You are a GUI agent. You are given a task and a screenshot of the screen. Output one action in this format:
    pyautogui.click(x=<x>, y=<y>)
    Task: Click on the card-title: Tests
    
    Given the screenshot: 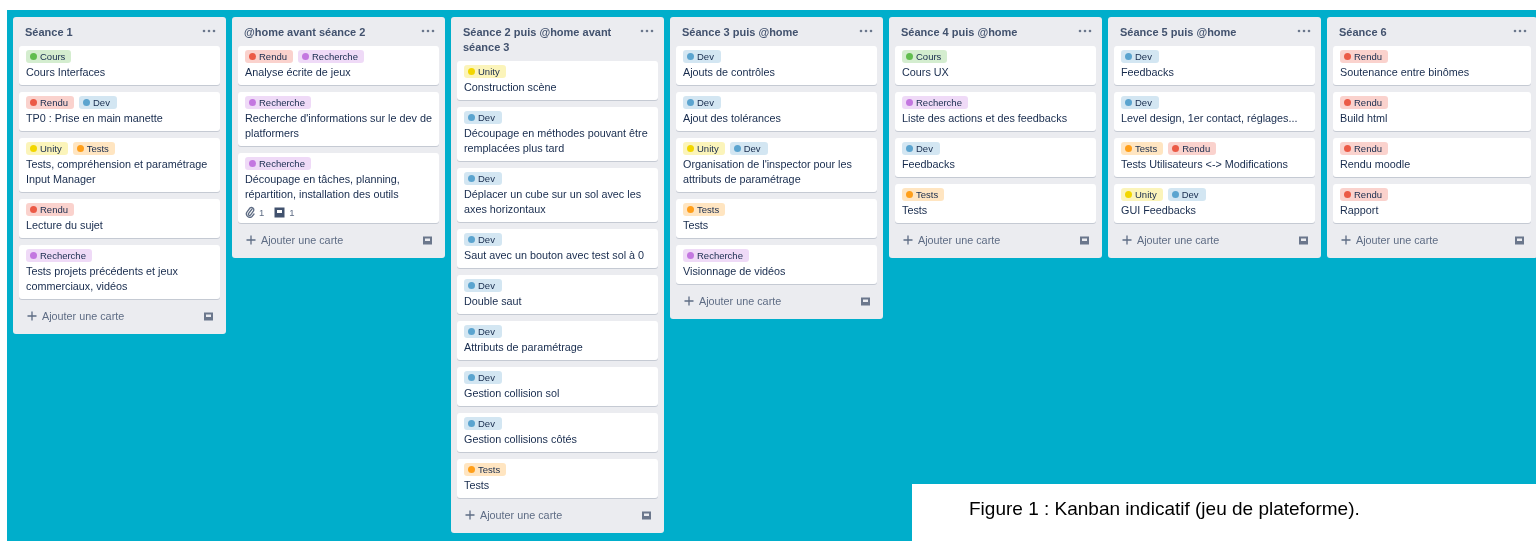 What is the action you would take?
    pyautogui.click(x=696, y=225)
    